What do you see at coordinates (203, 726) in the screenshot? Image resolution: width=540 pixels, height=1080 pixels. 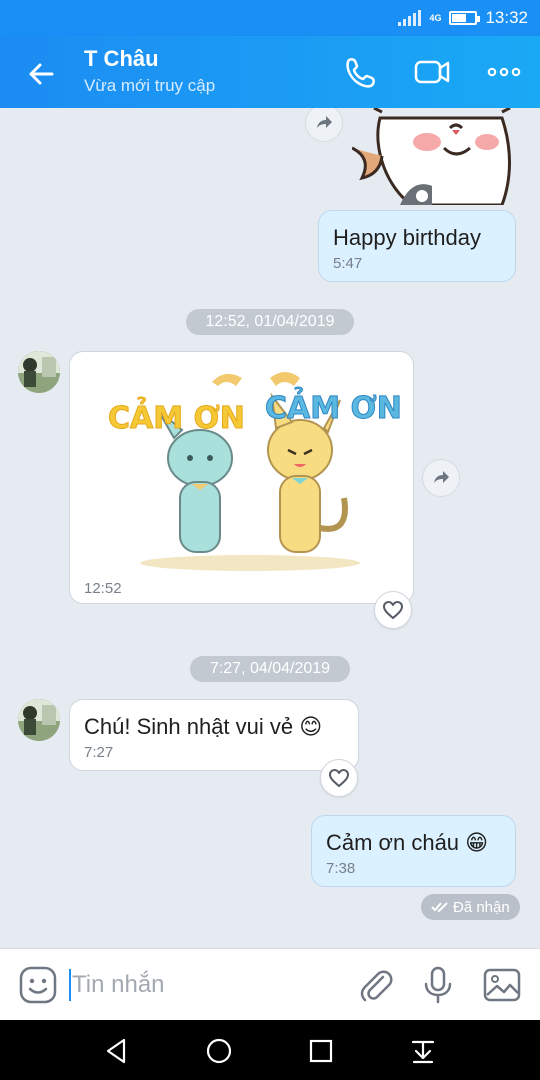 I see `message-text: Chú! Sinh nhật vui vẻ 😊` at bounding box center [203, 726].